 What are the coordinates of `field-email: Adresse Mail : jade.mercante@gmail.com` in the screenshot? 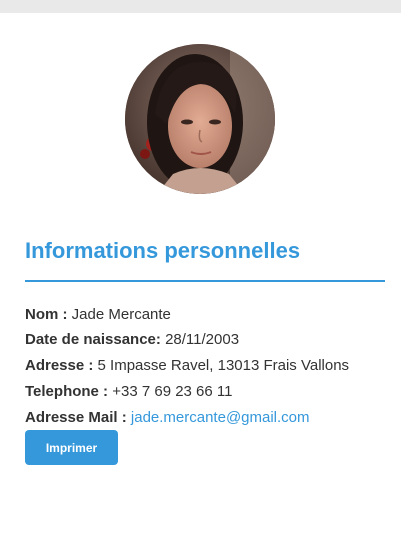 It's located at (210, 418).